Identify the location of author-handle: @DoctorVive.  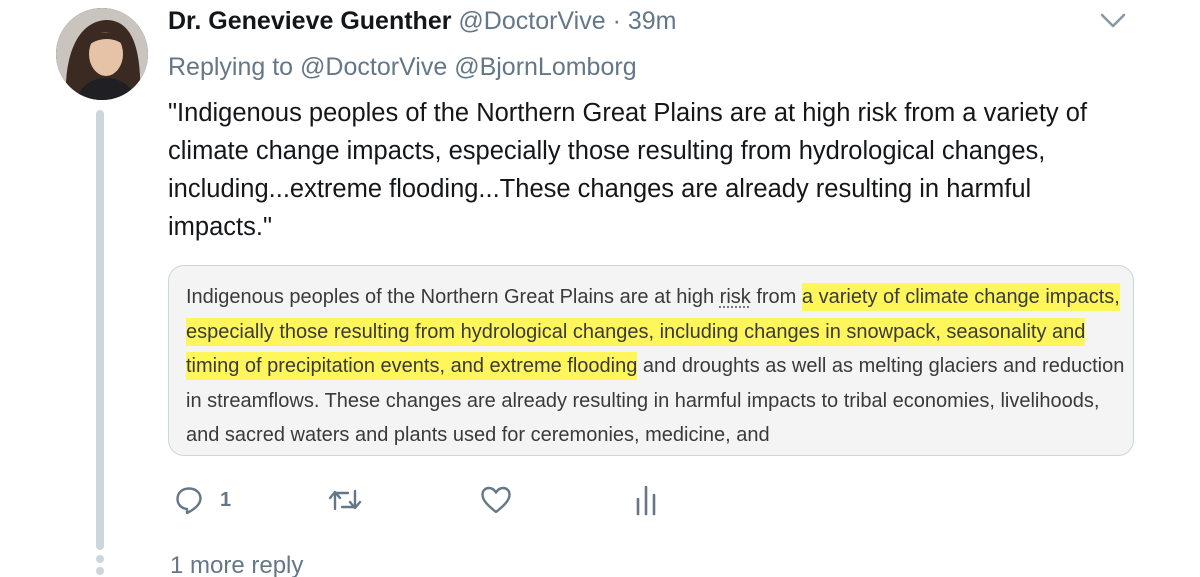
(531, 21).